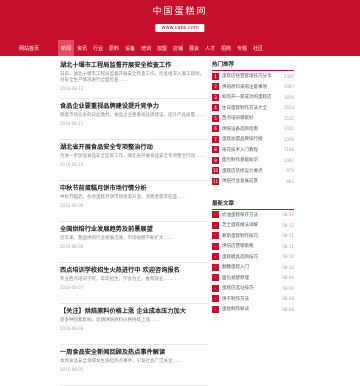 This screenshot has width=360, height=386. I want to click on hot-item-text: 烘焙设备选购指南, so click(252, 129).